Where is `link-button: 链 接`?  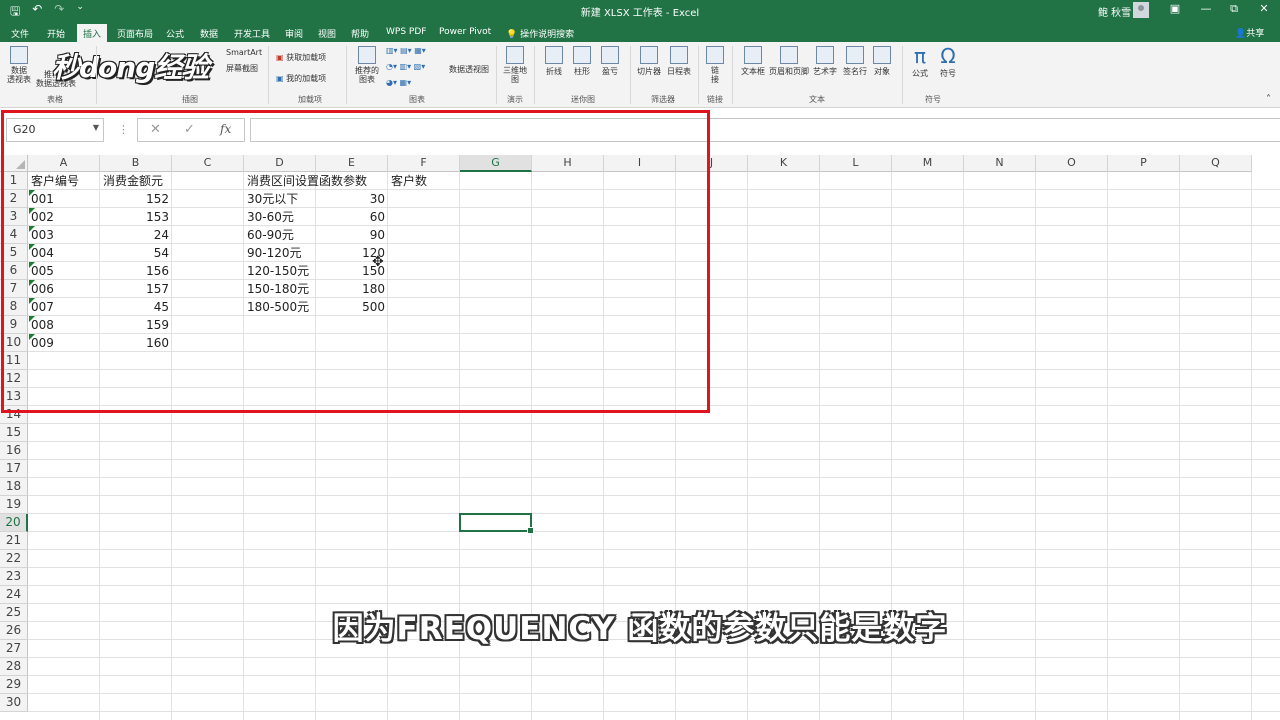
link-button: 链 接 is located at coordinates (715, 65).